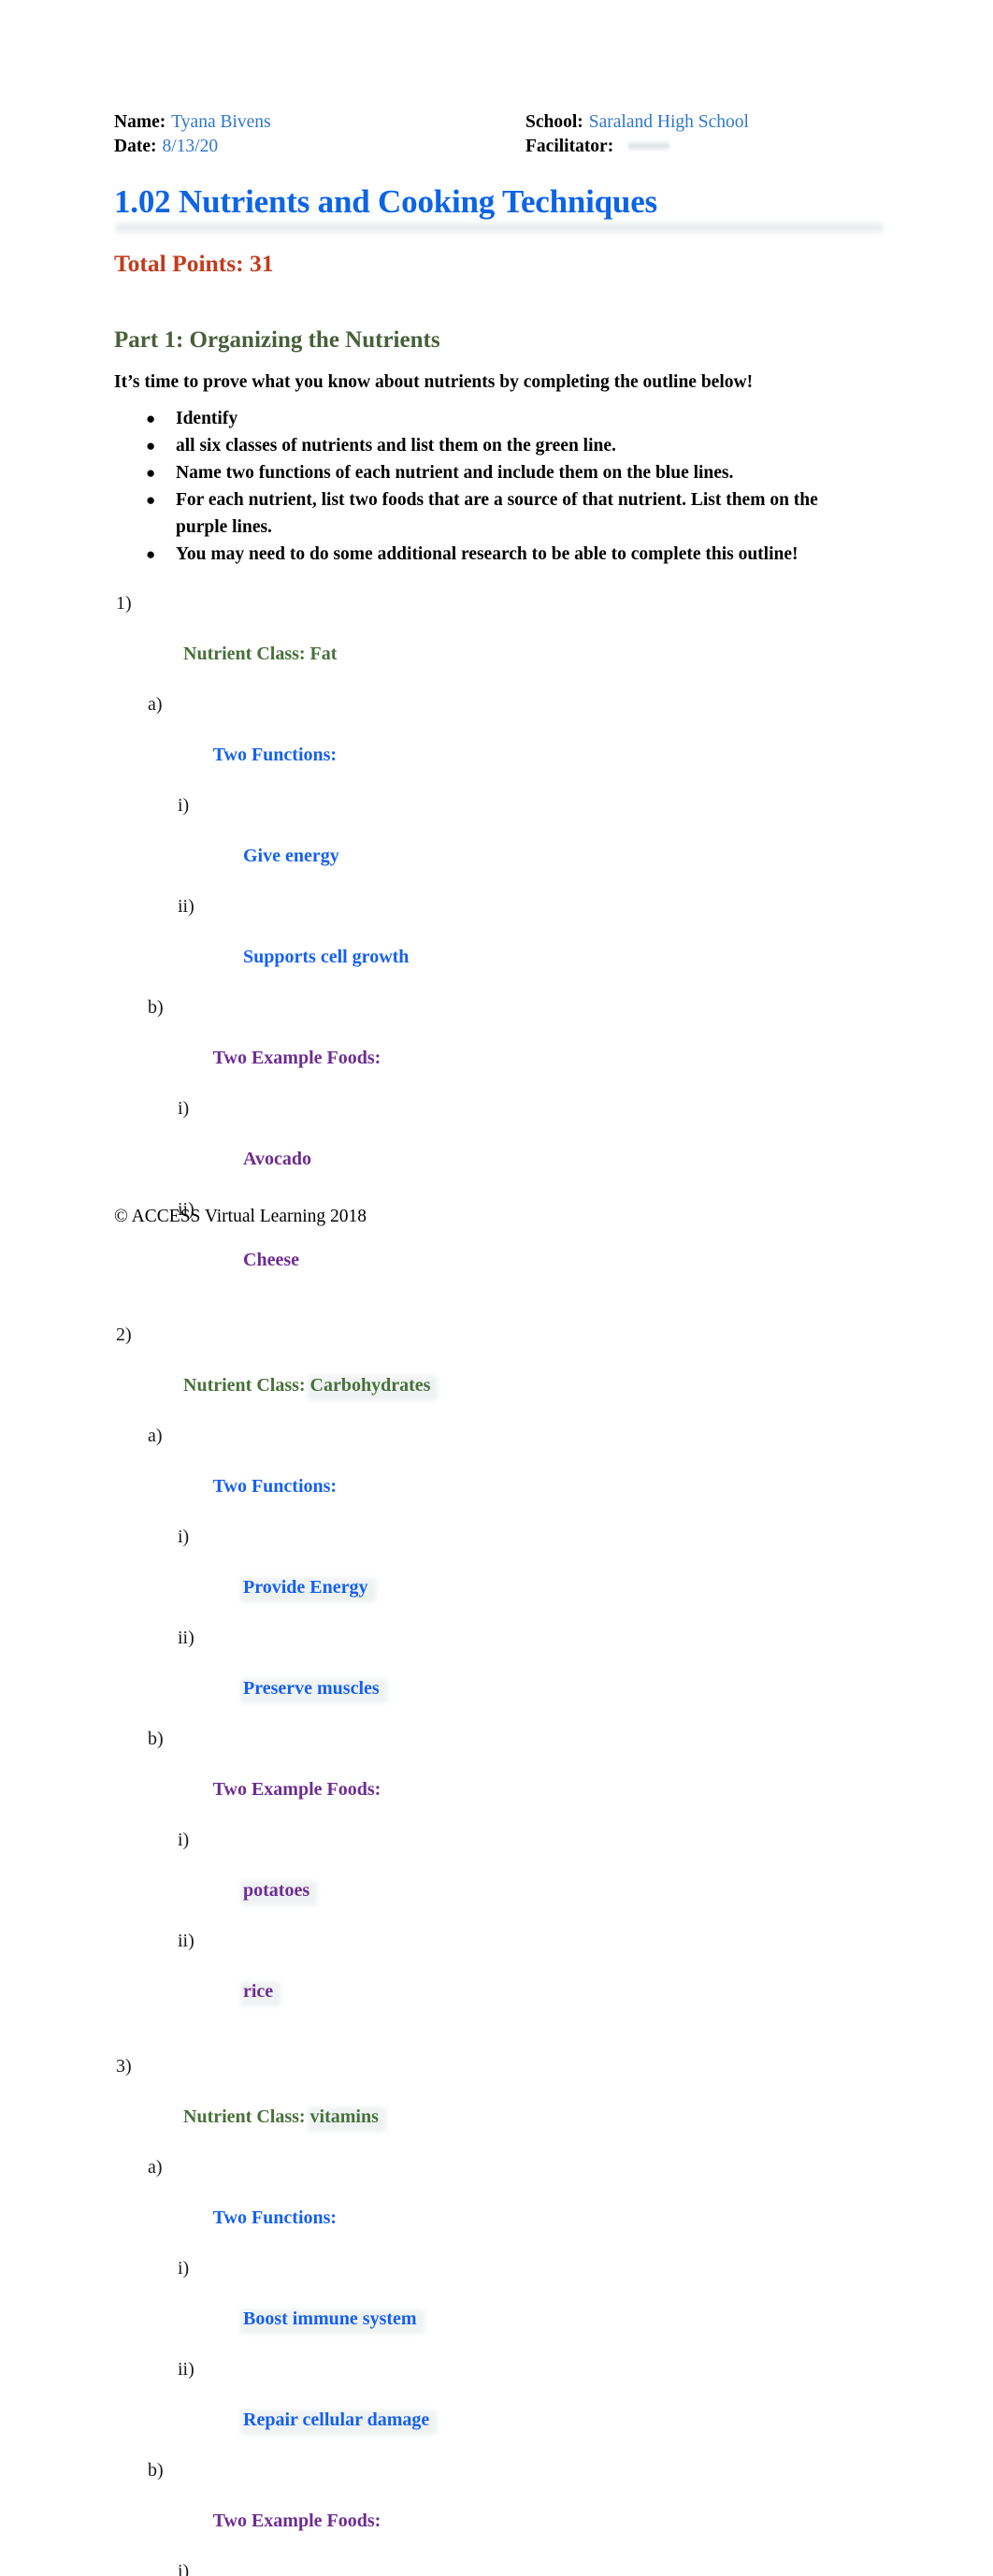 The width and height of the screenshot is (993, 2576). Describe the element at coordinates (497, 1575) in the screenshot. I see `function-row: i) Provide Energy` at that location.